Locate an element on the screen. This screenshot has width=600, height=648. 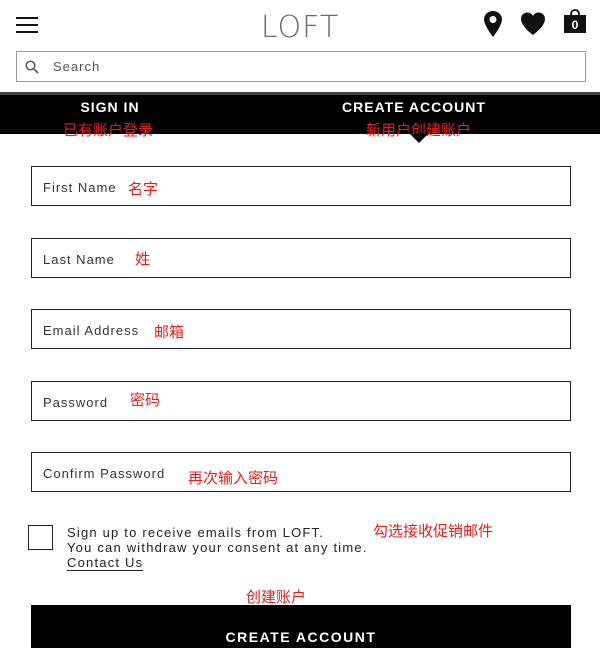
first-name-field: First Name is located at coordinates (301, 186).